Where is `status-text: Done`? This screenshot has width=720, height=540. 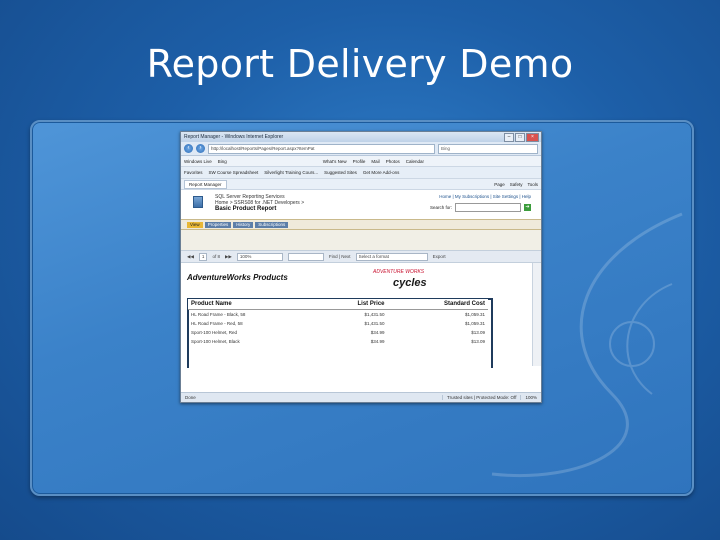
status-text: Done is located at coordinates (190, 397).